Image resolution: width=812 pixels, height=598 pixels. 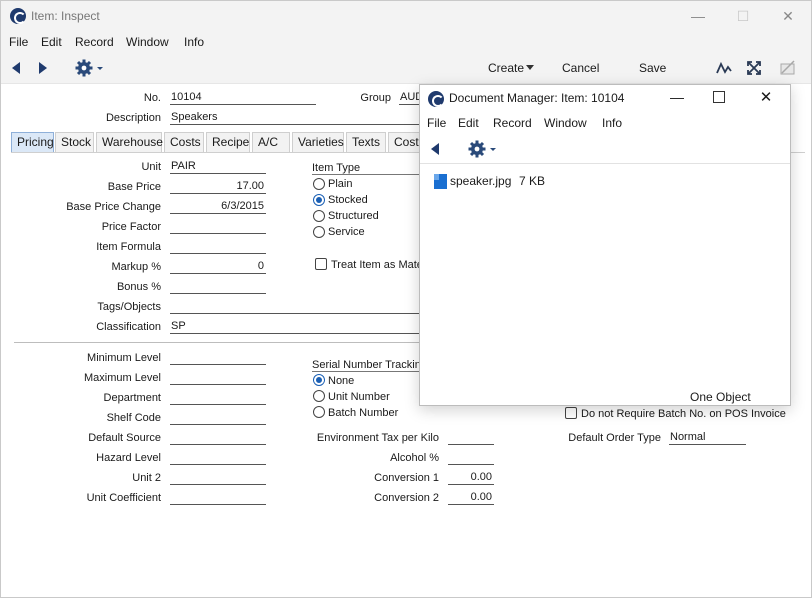 I want to click on tab-warehouse: Warehouse, so click(x=129, y=142).